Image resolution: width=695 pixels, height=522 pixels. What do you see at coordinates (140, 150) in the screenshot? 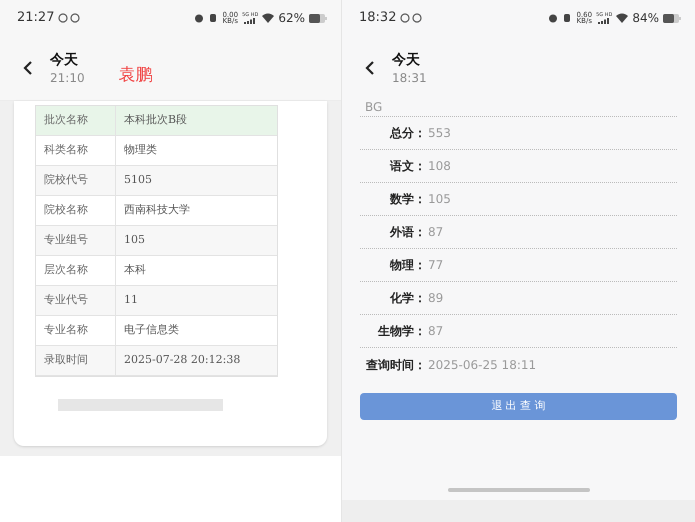
I see `table-cell-text: 物理类` at bounding box center [140, 150].